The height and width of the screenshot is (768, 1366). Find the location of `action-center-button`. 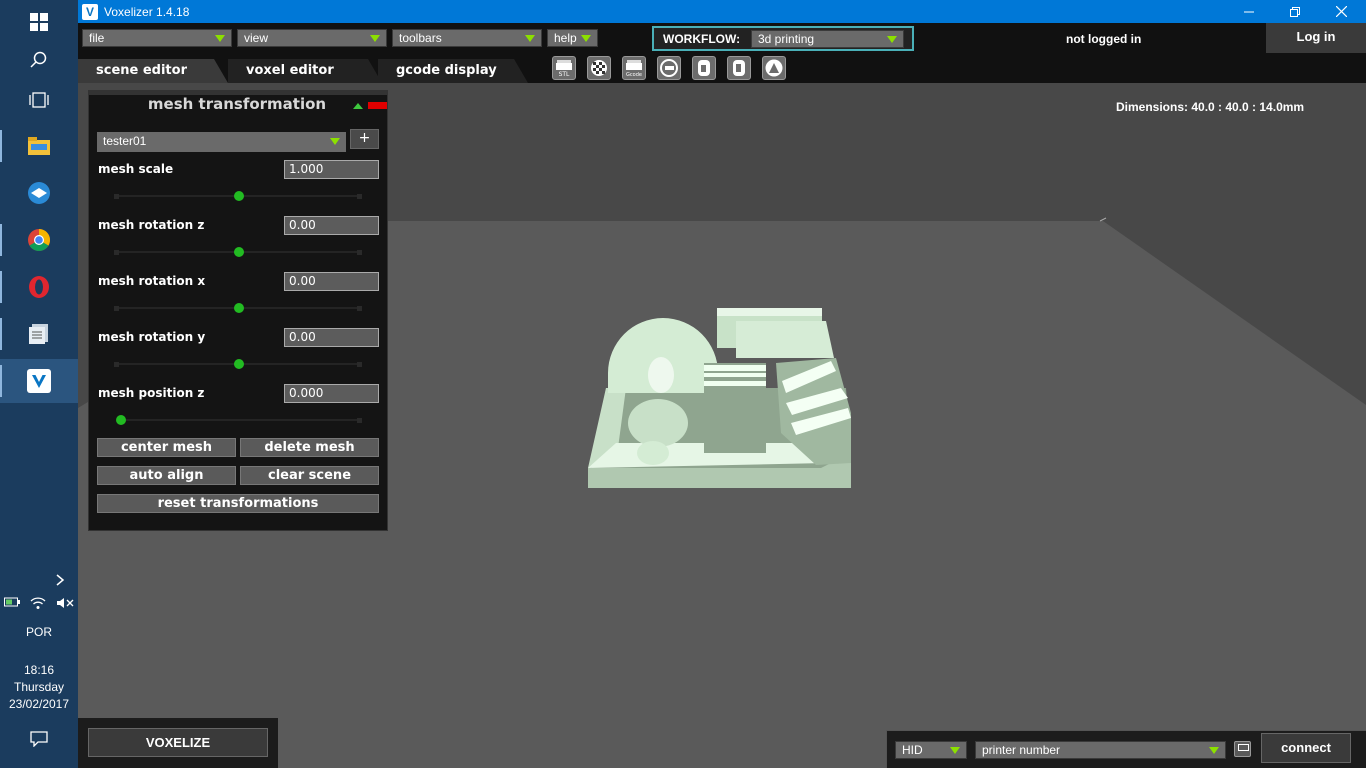

action-center-button is located at coordinates (39, 739).